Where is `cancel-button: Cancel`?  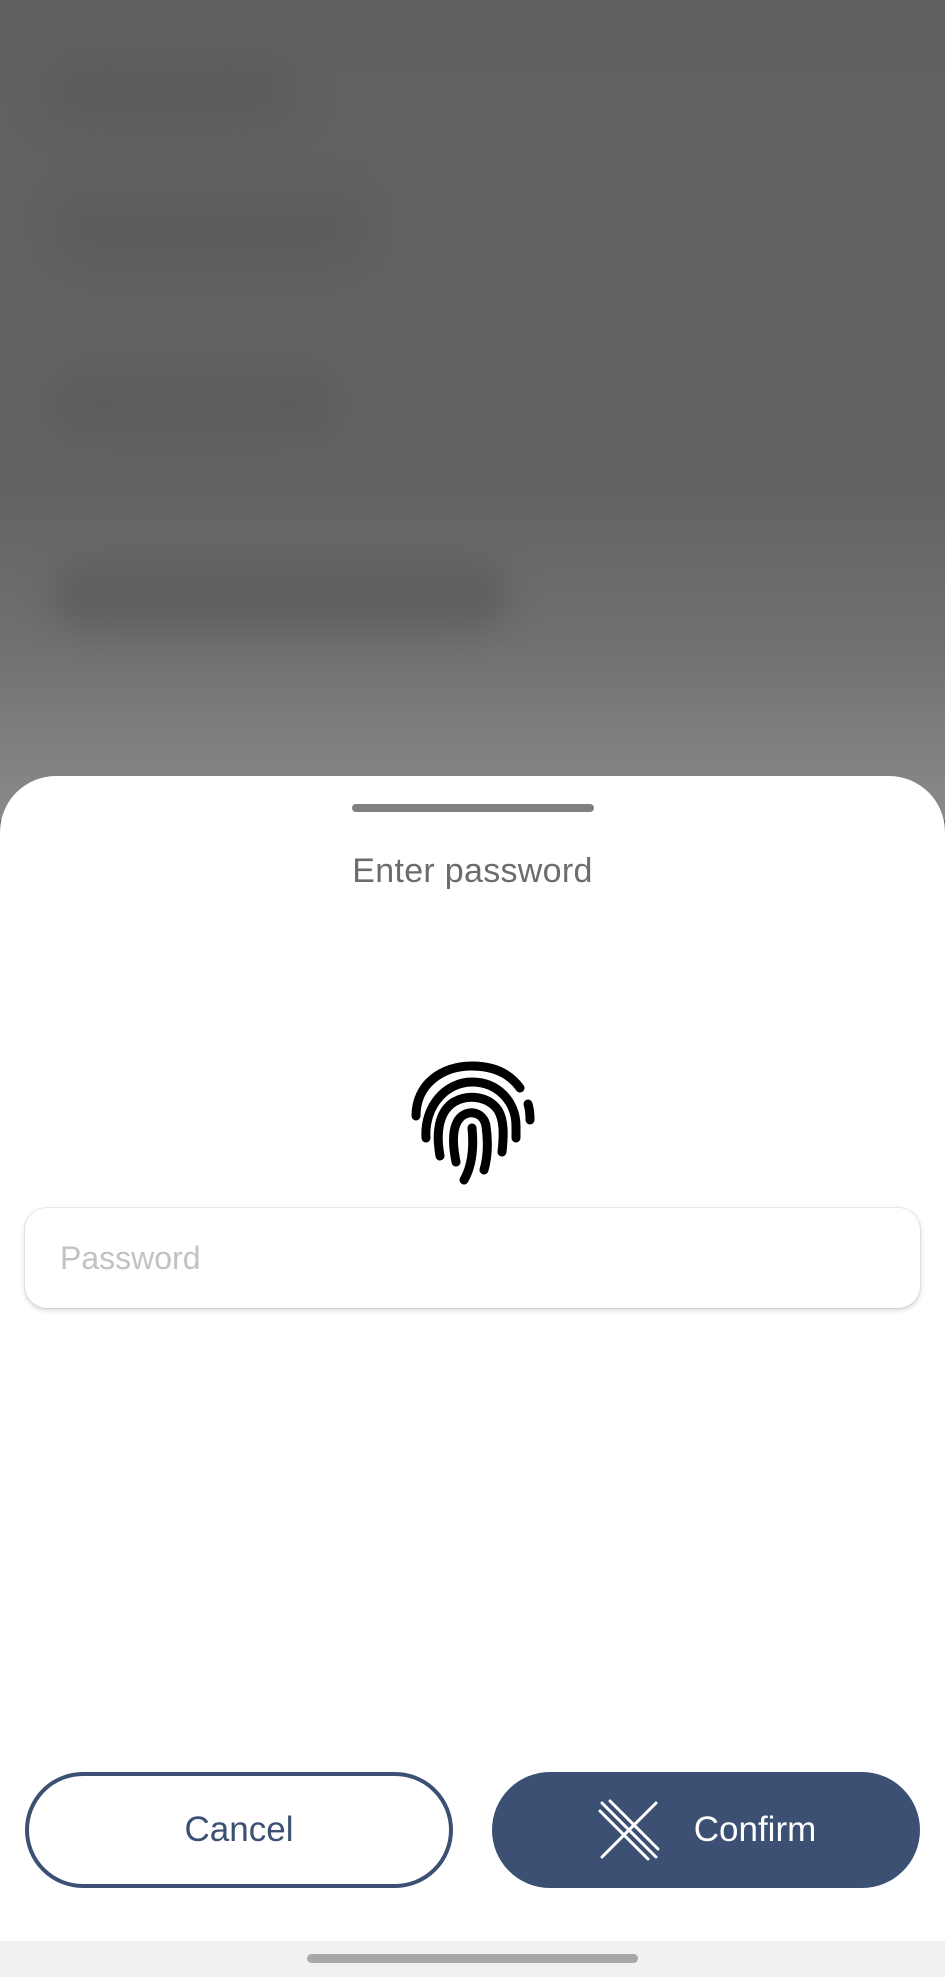 cancel-button: Cancel is located at coordinates (239, 1830).